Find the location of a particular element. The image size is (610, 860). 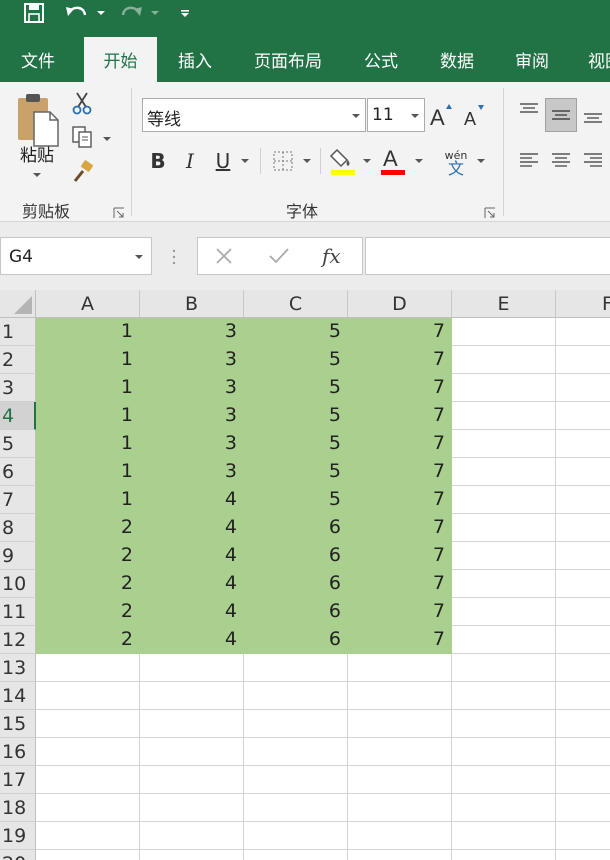

cell-f19 is located at coordinates (583, 836).